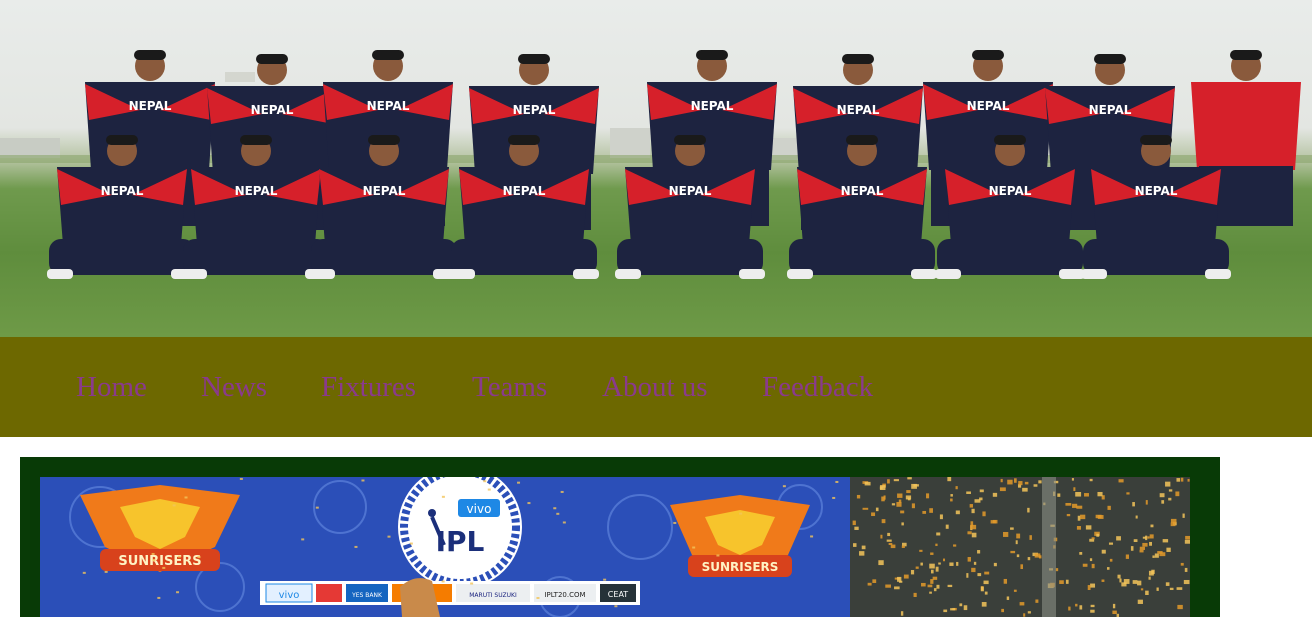 This screenshot has width=1312, height=617. What do you see at coordinates (111, 387) in the screenshot?
I see `nav-link-home: Home` at bounding box center [111, 387].